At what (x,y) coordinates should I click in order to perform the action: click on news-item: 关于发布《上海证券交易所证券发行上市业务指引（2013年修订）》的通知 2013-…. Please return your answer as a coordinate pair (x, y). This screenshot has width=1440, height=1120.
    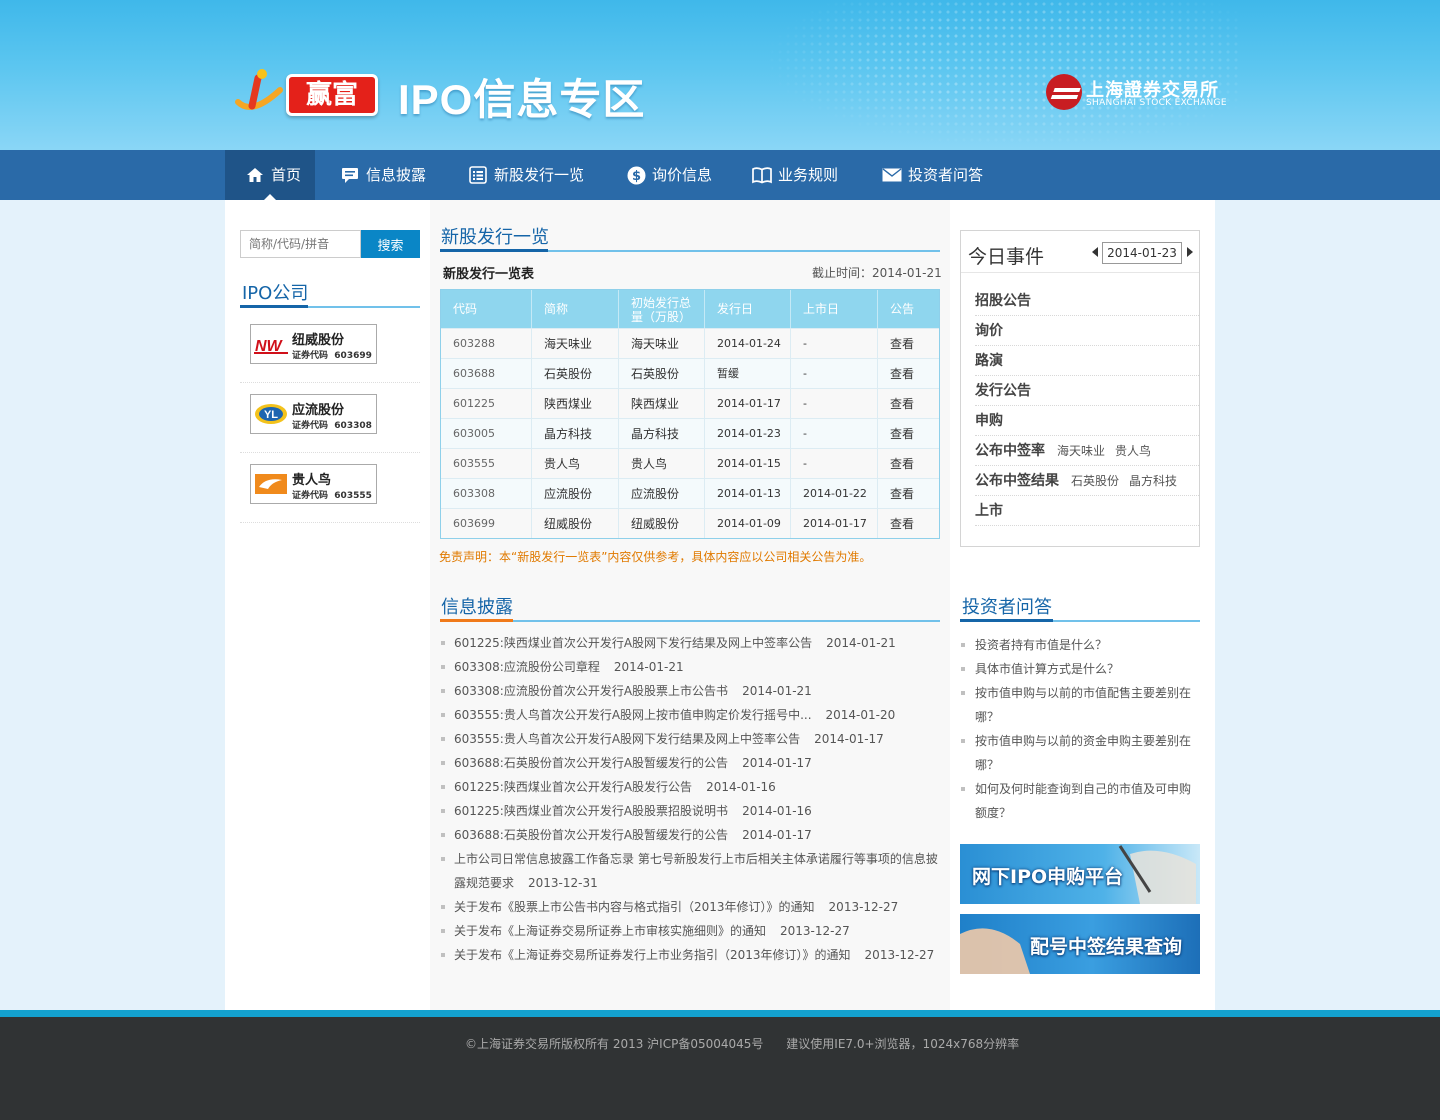
    Looking at the image, I should click on (690, 955).